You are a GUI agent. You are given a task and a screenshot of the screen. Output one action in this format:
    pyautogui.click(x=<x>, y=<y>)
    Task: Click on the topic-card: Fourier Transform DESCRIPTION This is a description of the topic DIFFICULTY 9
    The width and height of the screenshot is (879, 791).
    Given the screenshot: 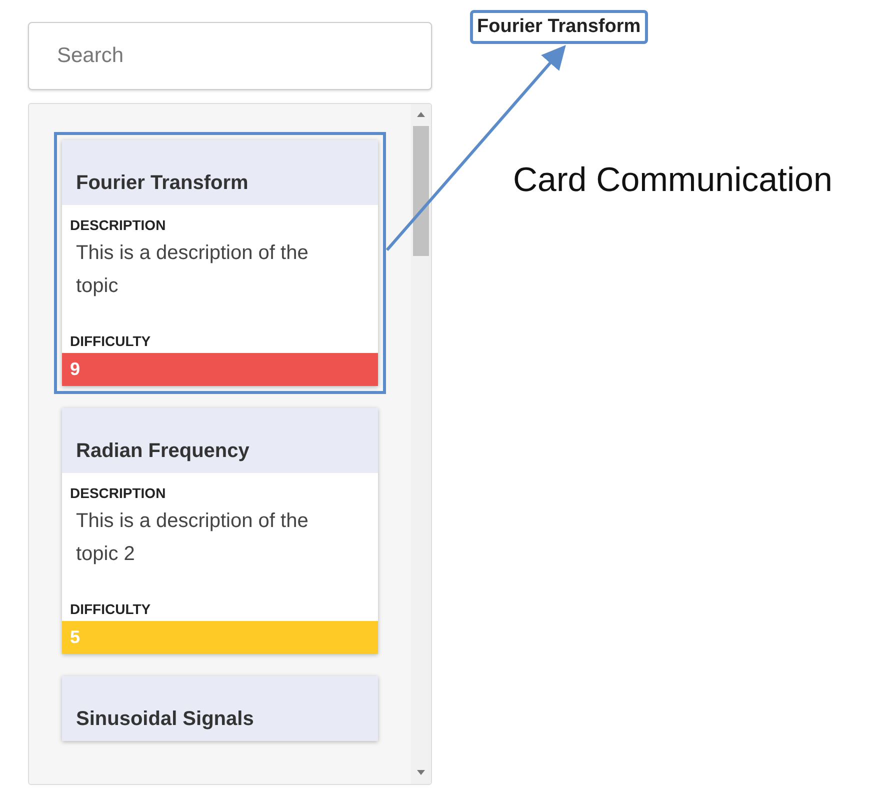 What is the action you would take?
    pyautogui.click(x=220, y=263)
    